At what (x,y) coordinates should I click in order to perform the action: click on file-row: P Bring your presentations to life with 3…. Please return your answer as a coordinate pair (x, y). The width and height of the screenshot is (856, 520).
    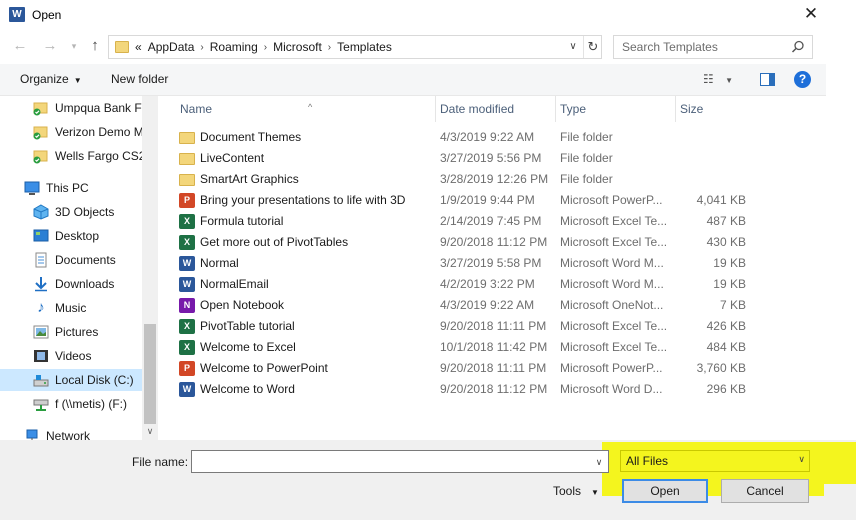
    Looking at the image, I should click on (464, 200).